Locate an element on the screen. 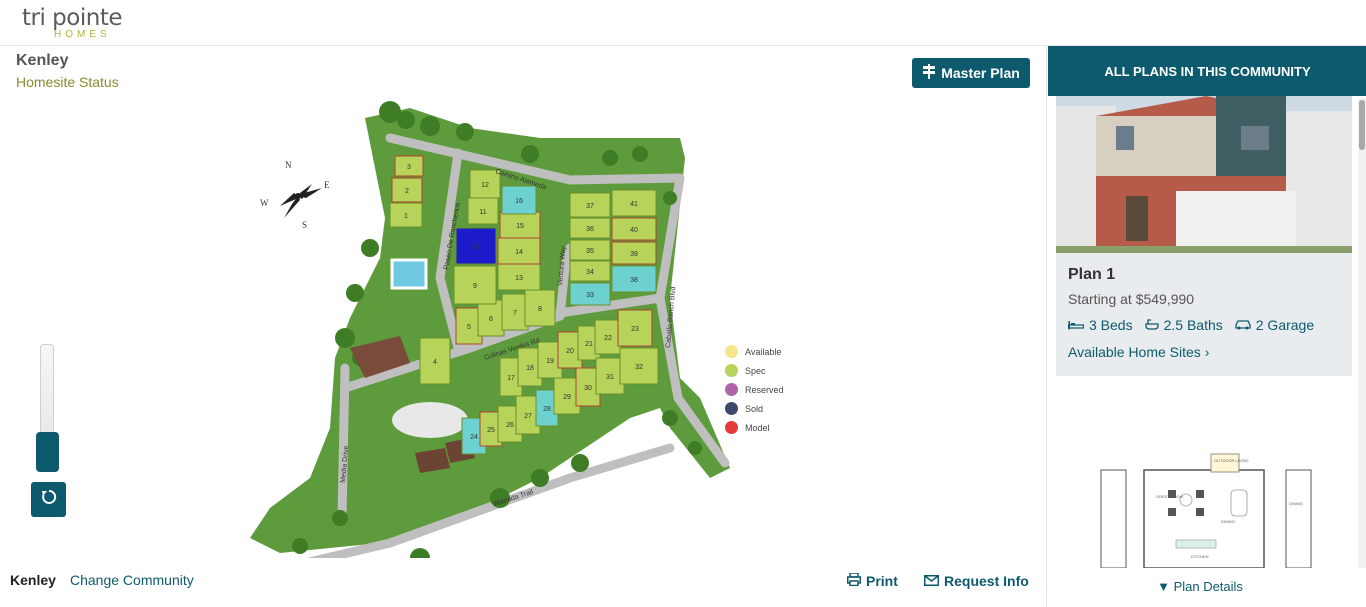 Image resolution: width=1366 pixels, height=607 pixels. plans-scrollbar-track is located at coordinates (1362, 333).